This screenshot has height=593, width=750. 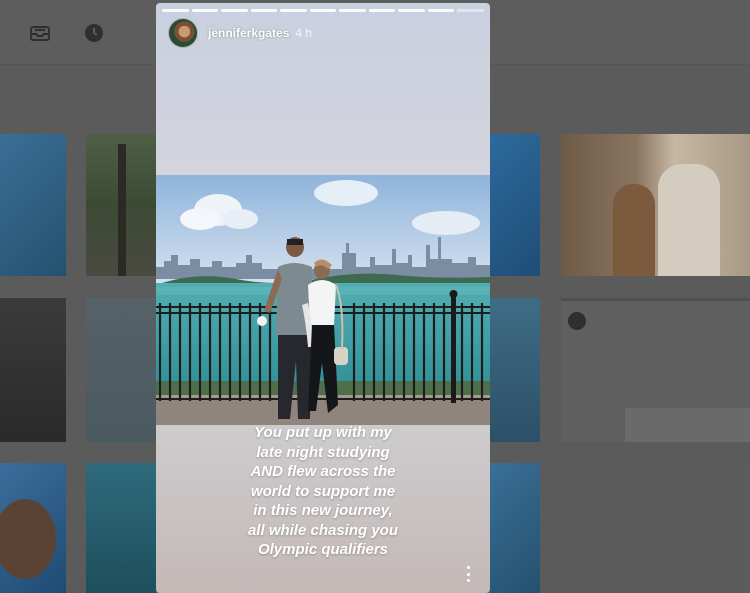 What do you see at coordinates (323, 432) in the screenshot?
I see `caption-line: You put up with my` at bounding box center [323, 432].